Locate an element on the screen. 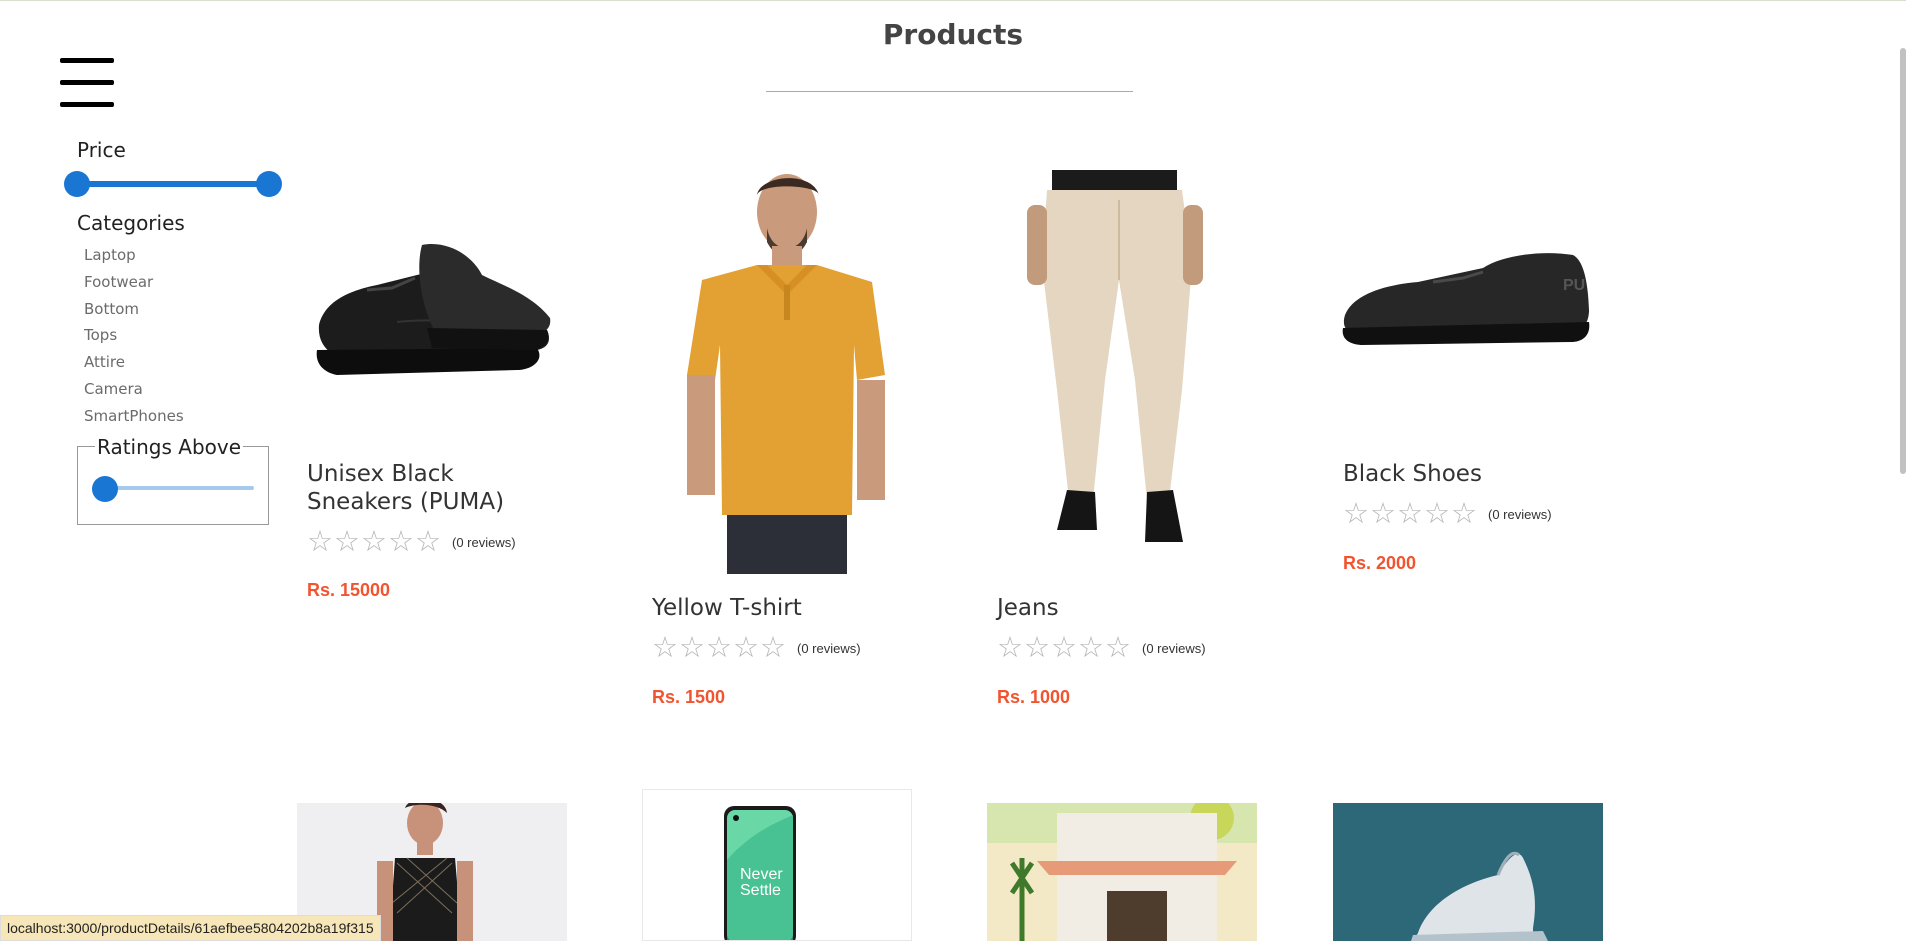 Image resolution: width=1906 pixels, height=941 pixels. category-item-laptop: Laptop is located at coordinates (134, 258).